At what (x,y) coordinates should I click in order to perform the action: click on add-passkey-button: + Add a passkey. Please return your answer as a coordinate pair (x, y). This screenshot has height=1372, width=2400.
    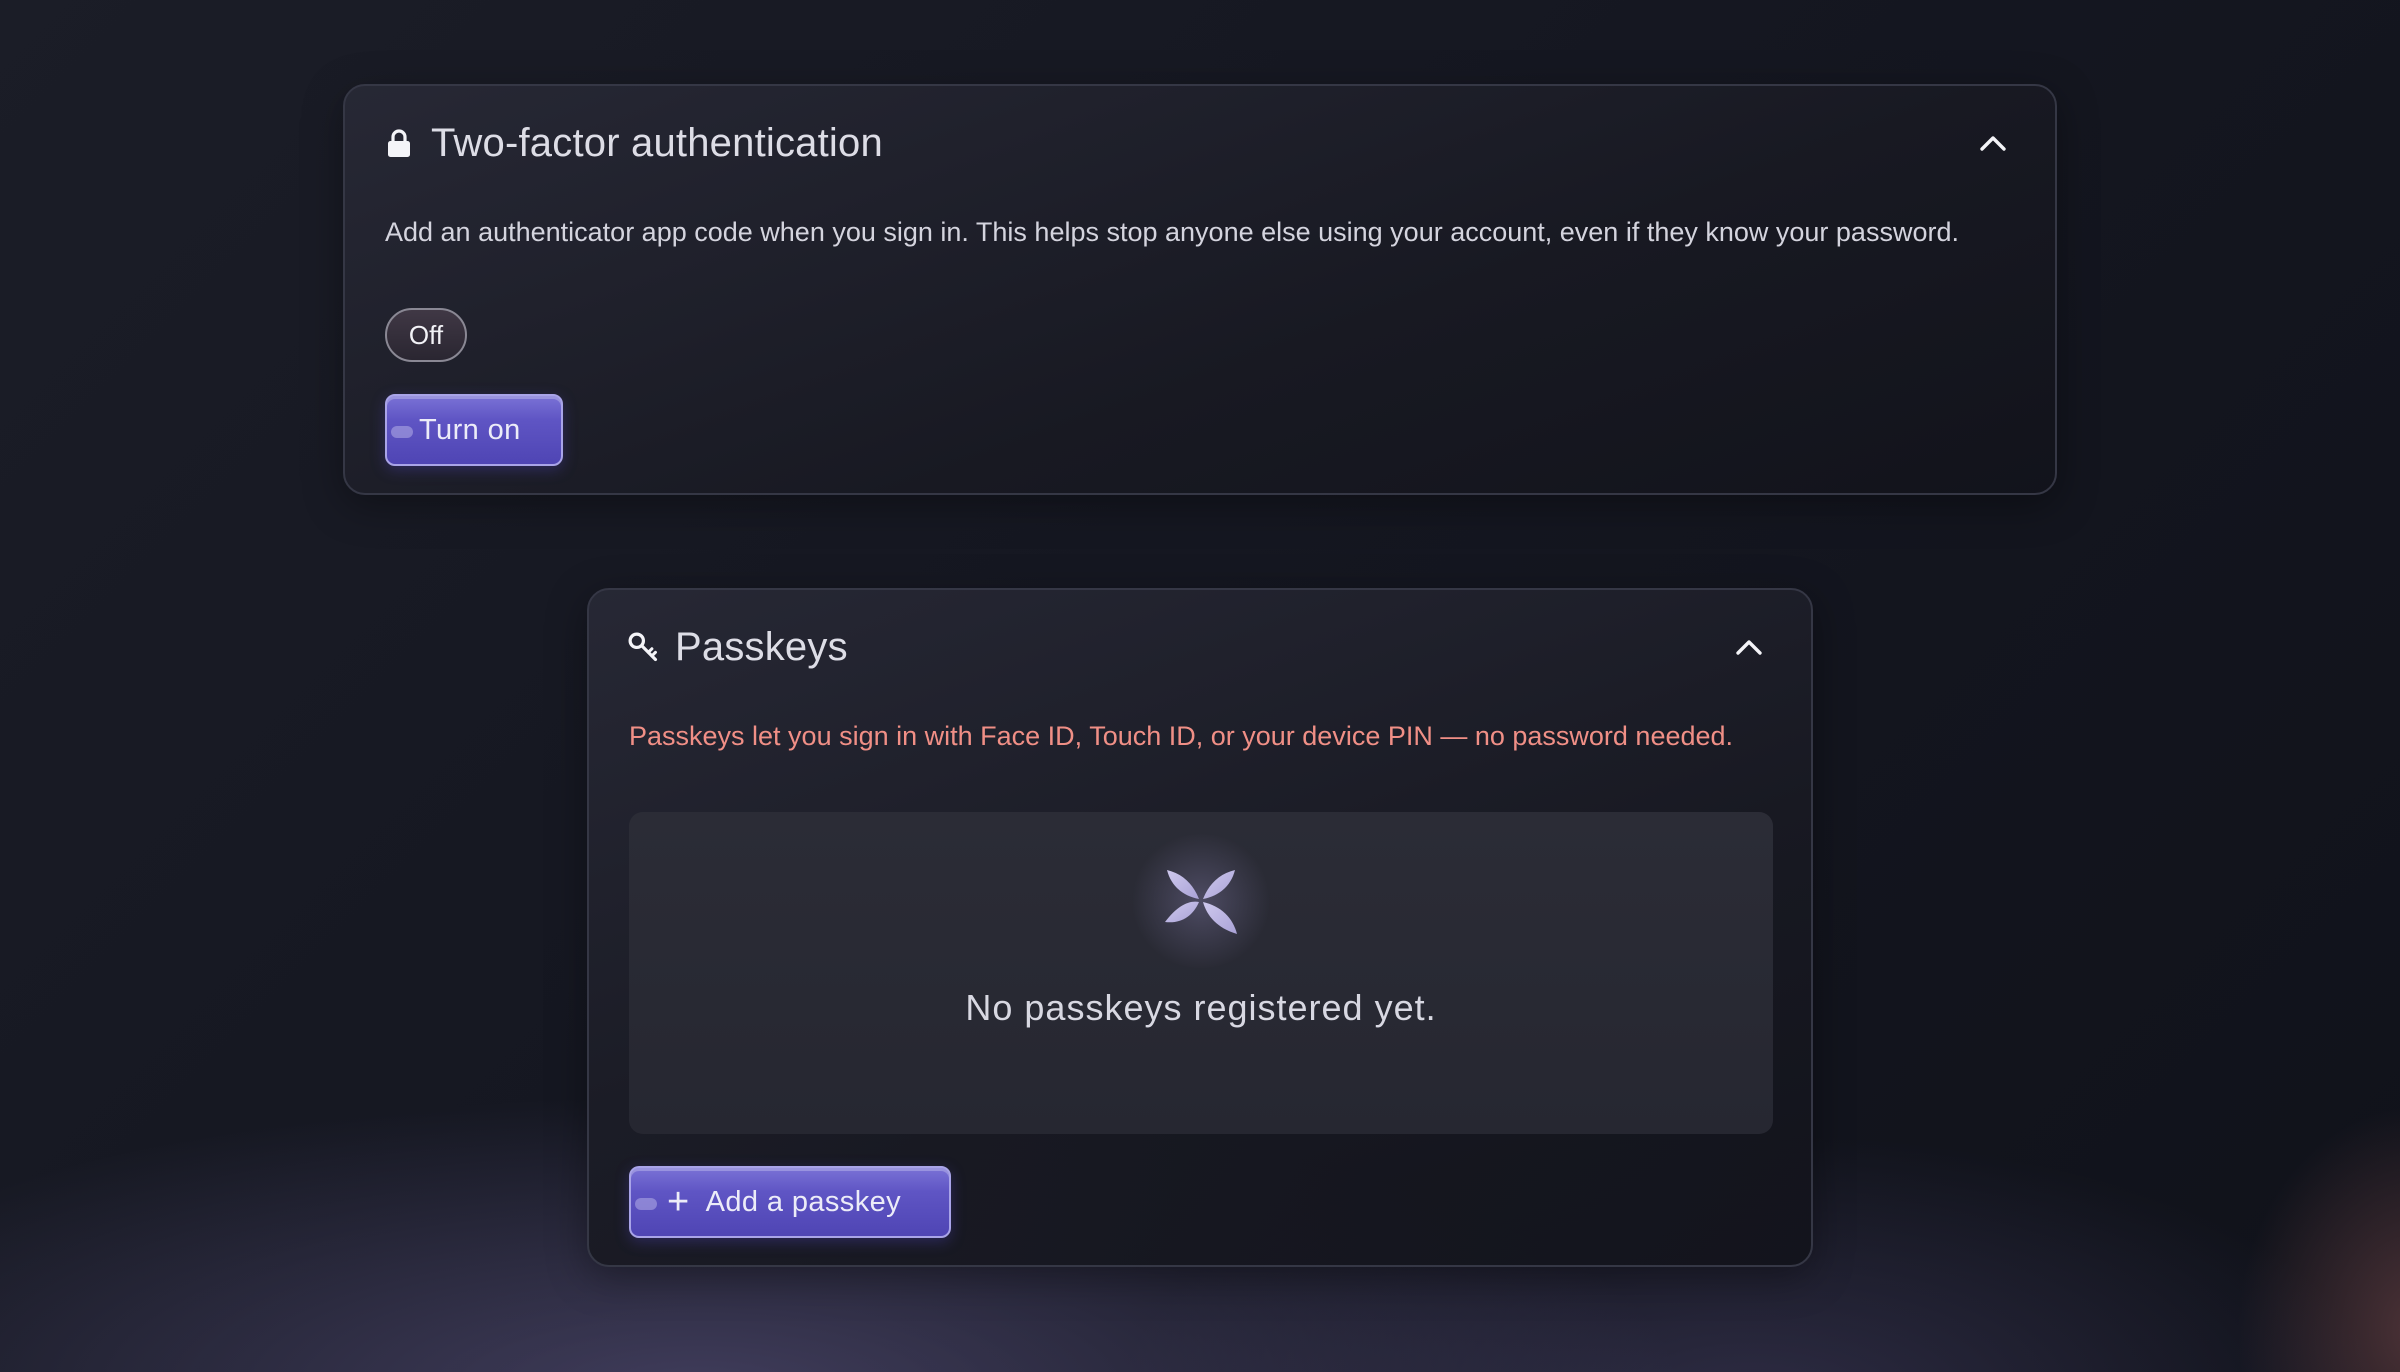
    Looking at the image, I should click on (790, 1202).